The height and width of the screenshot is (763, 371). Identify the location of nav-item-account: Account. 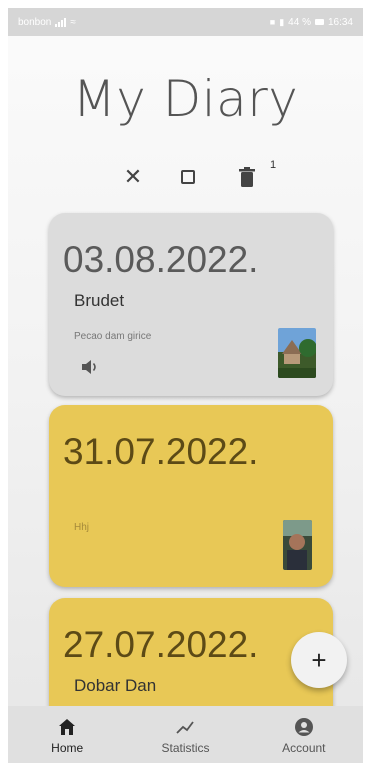
(304, 734).